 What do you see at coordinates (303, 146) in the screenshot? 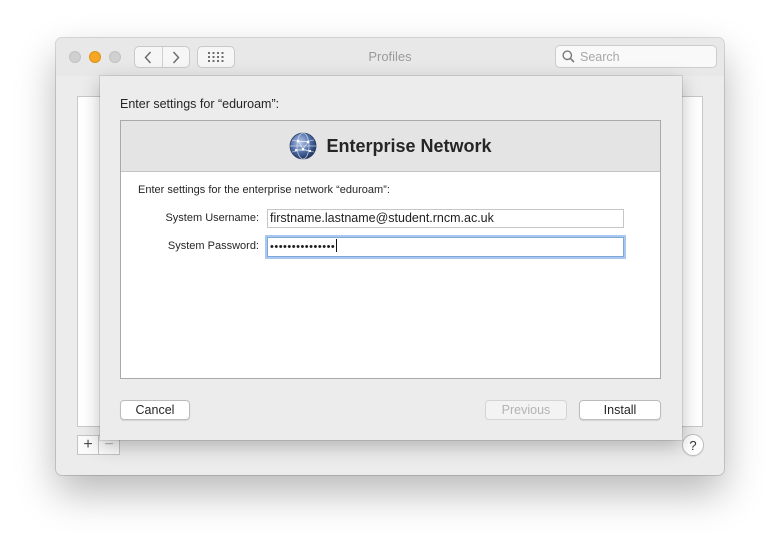
I see `network-globe-icon` at bounding box center [303, 146].